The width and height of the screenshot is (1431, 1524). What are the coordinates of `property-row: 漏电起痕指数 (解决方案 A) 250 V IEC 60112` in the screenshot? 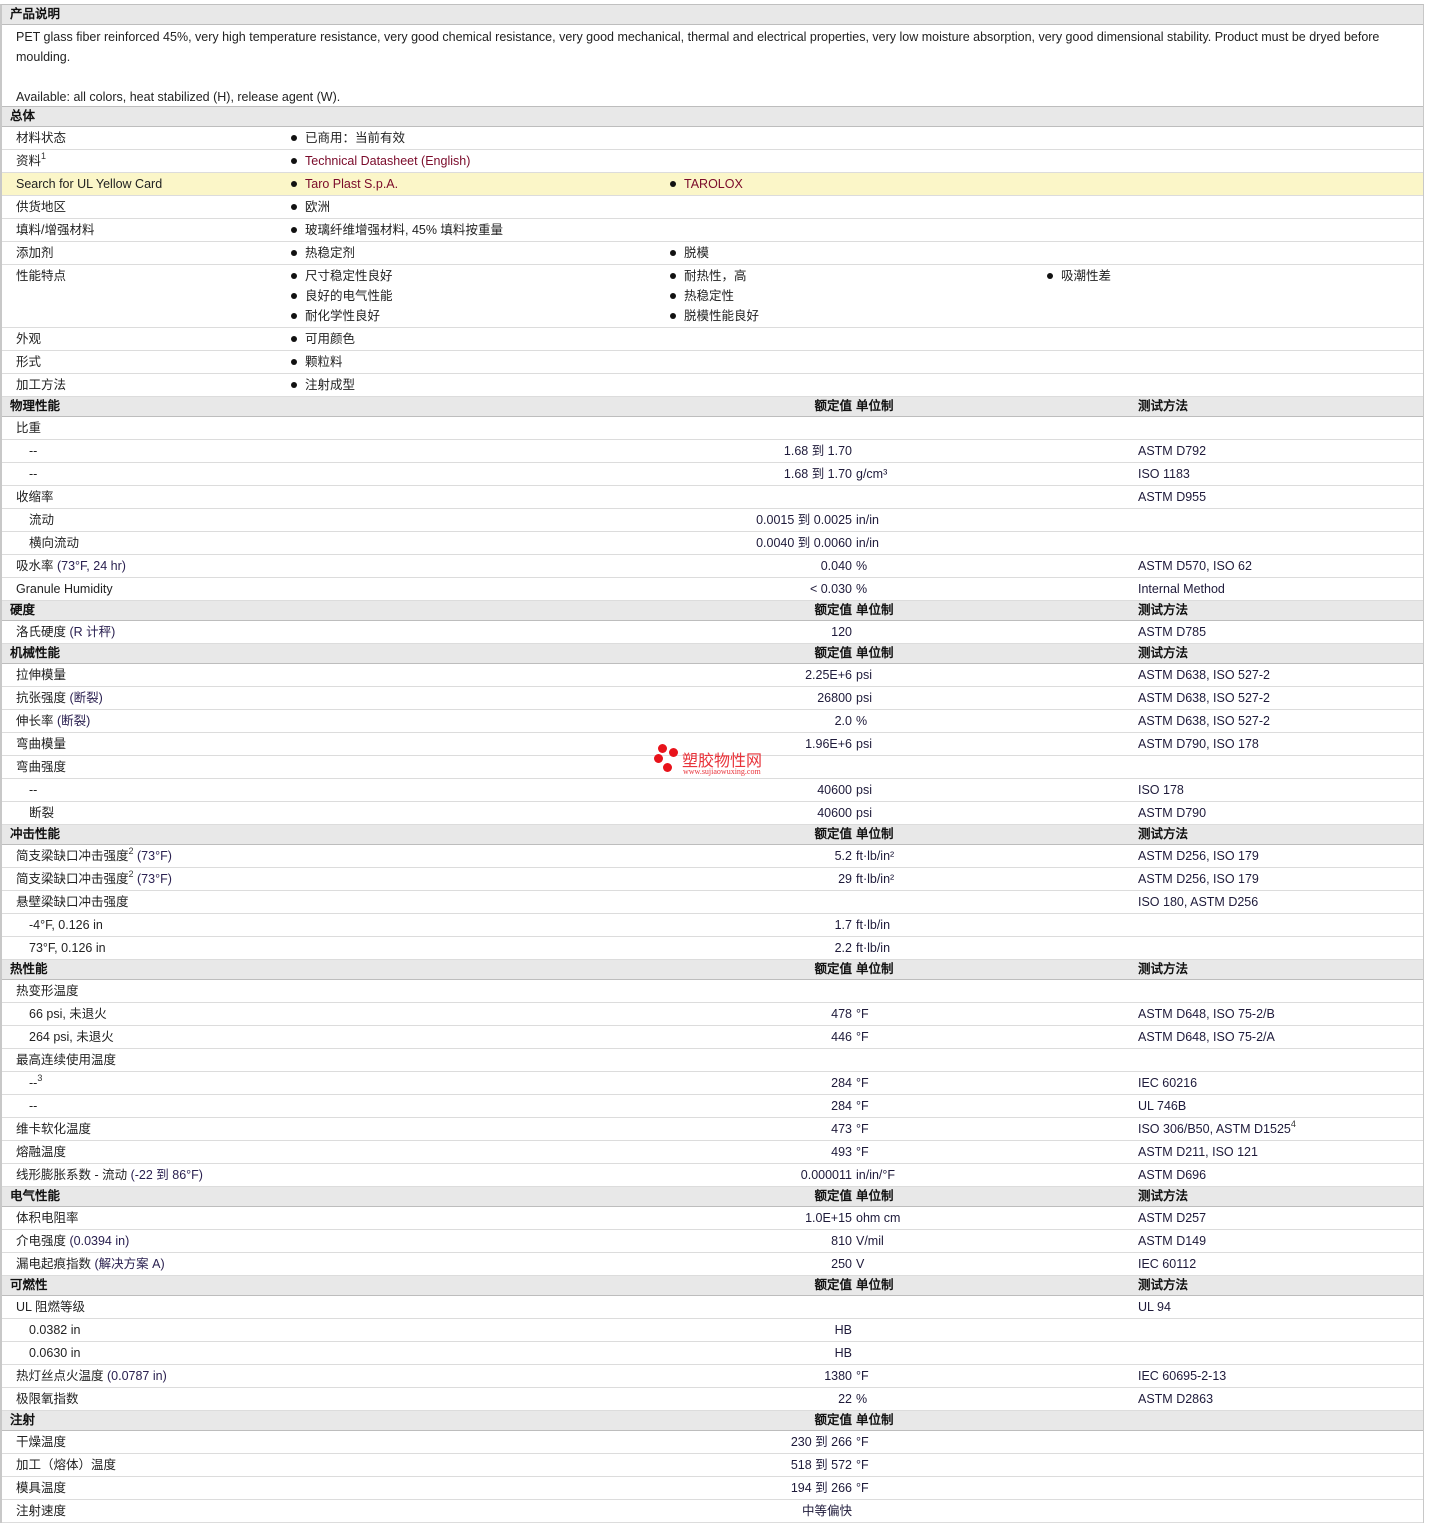 It's located at (712, 1264).